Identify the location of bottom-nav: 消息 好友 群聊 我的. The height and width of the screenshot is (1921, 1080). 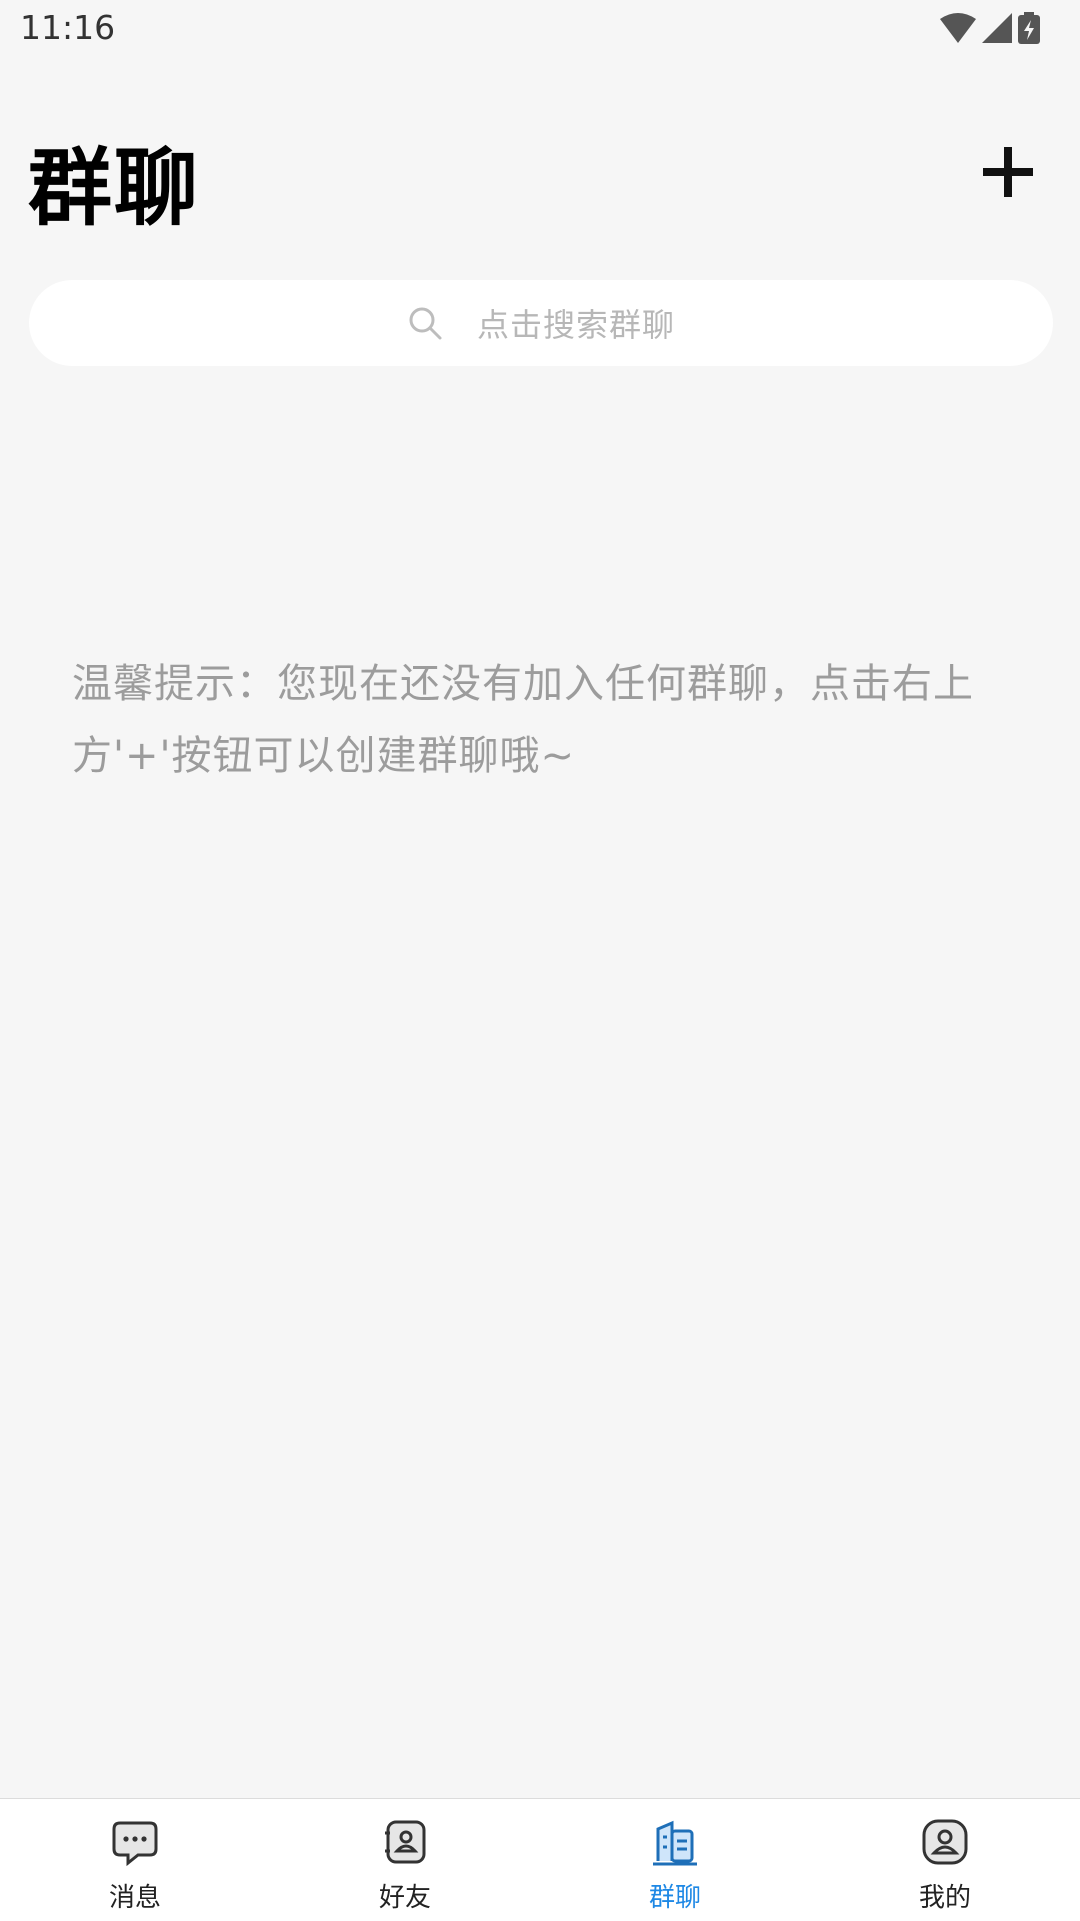
(540, 1859).